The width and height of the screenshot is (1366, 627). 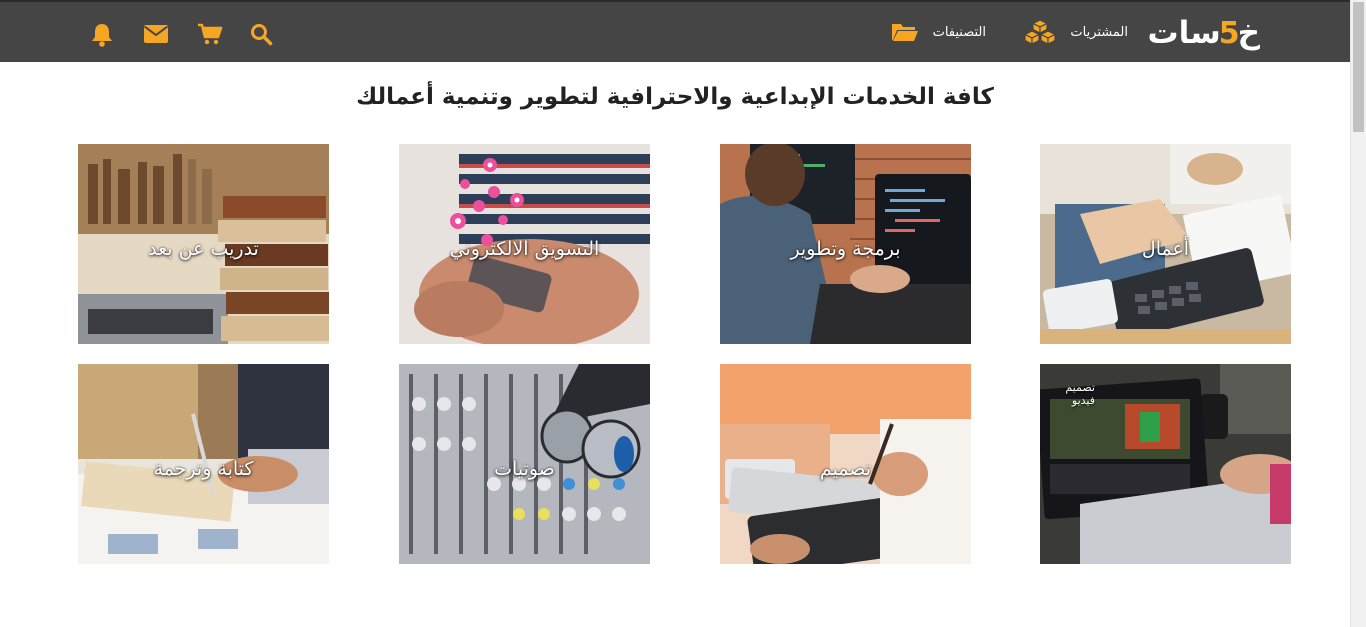 I want to click on category-label: تصميم فيديو, so click(x=1080, y=394).